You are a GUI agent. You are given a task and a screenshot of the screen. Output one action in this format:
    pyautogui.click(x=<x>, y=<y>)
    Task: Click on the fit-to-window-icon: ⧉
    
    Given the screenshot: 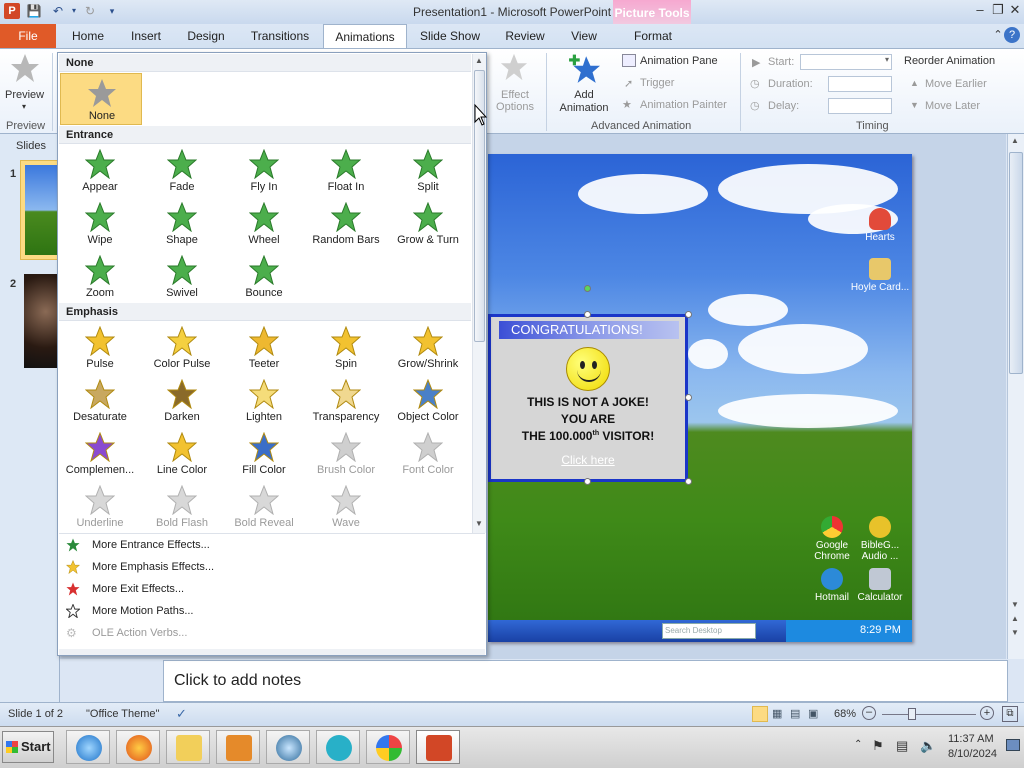 What is the action you would take?
    pyautogui.click(x=1010, y=714)
    